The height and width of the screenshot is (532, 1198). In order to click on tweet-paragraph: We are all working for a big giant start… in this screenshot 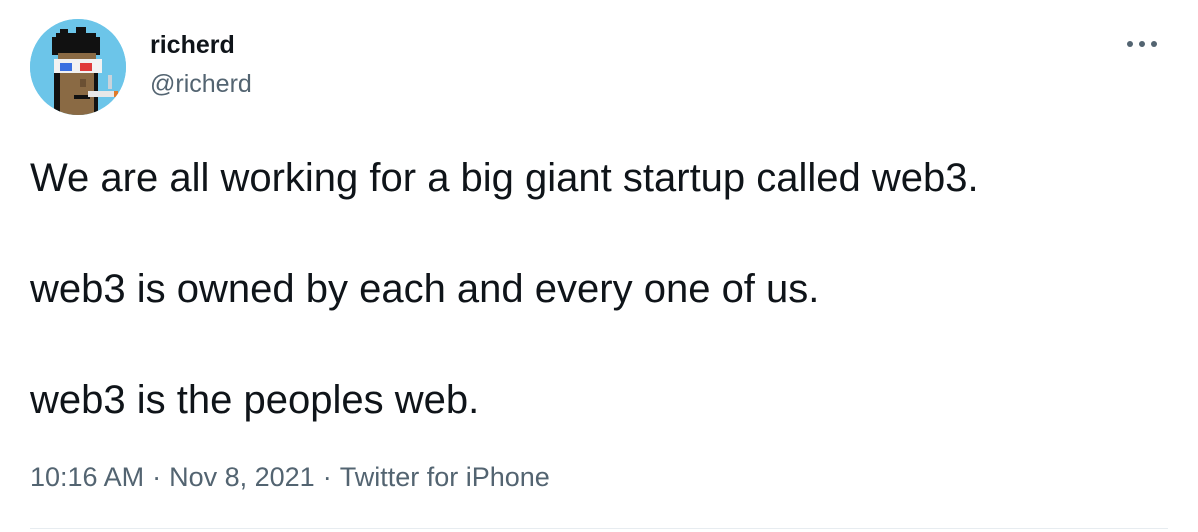, I will do `click(504, 178)`.